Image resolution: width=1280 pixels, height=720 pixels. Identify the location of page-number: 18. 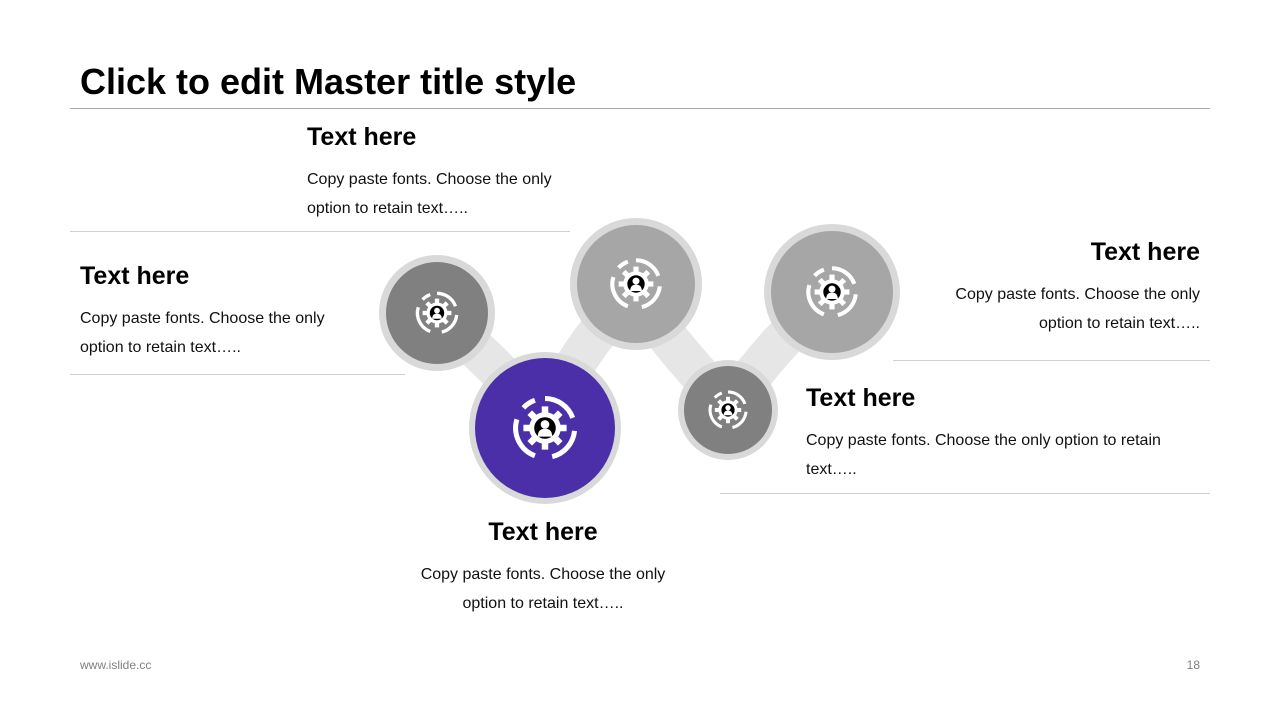
(1193, 665).